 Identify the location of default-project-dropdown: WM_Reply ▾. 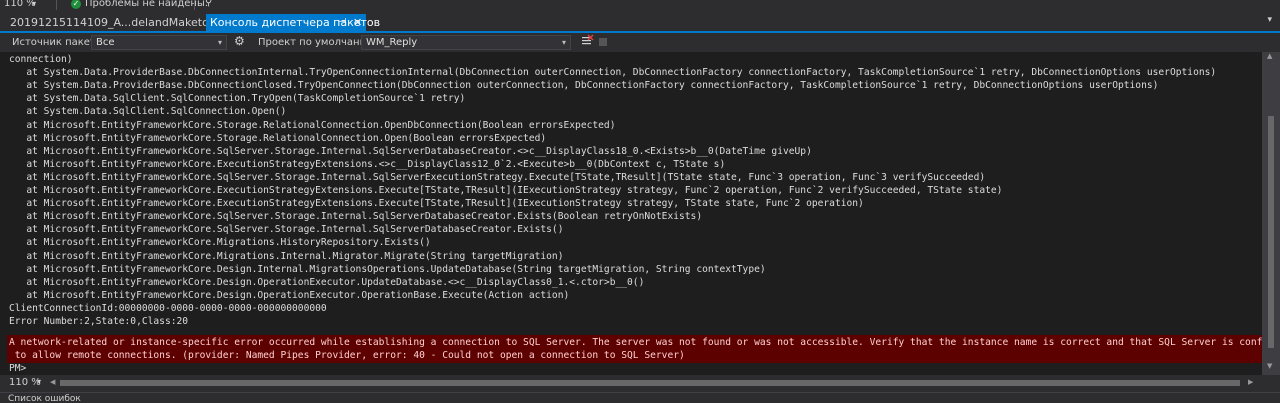
(466, 42).